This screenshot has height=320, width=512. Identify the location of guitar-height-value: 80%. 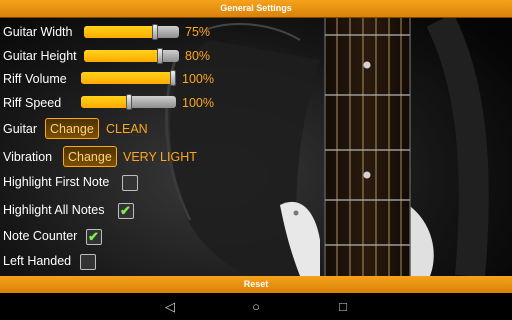
(198, 56).